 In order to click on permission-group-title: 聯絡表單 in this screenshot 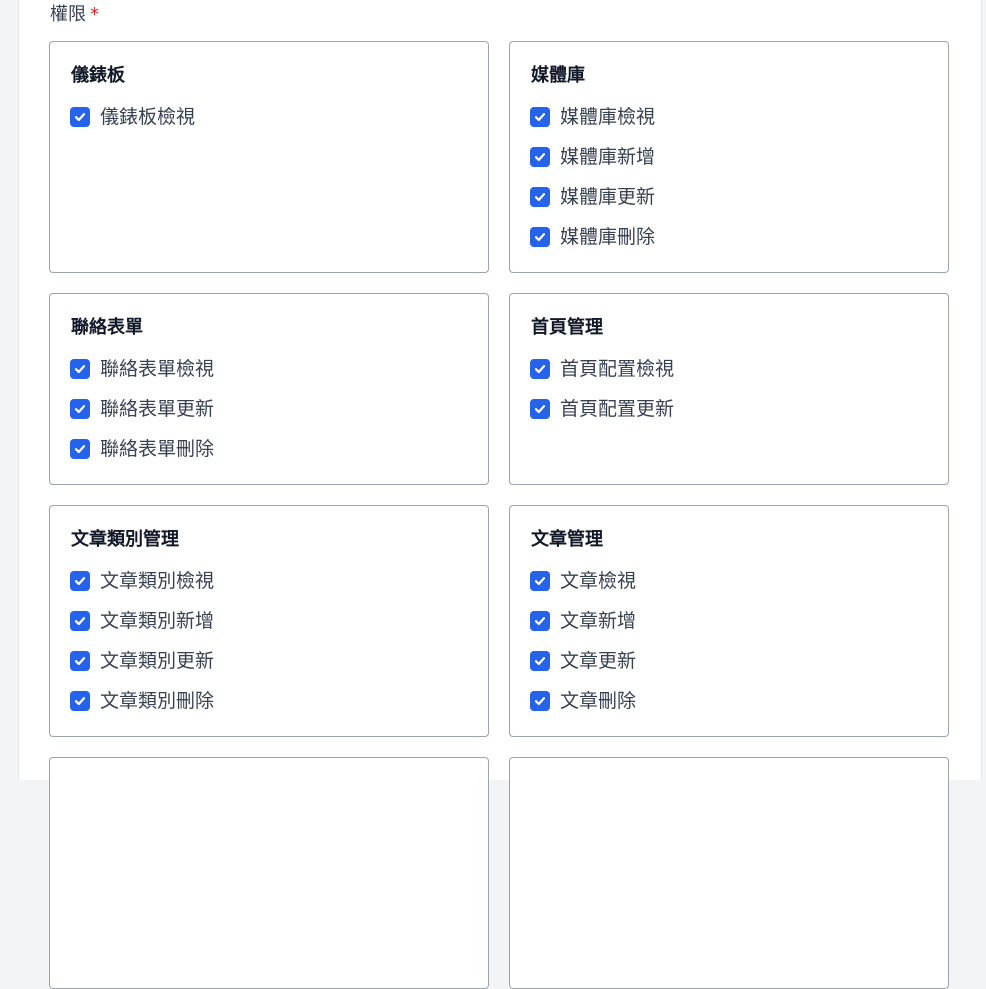, I will do `click(107, 327)`.